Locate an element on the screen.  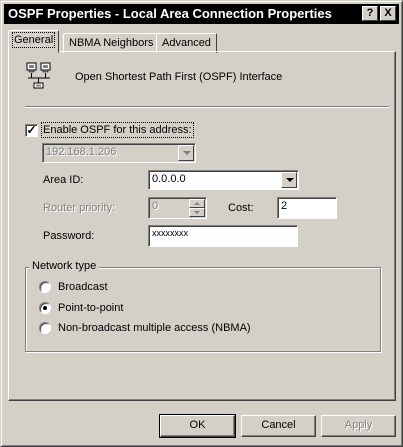
enable-ospf-label: Enable OSPF for this address: is located at coordinates (117, 130).